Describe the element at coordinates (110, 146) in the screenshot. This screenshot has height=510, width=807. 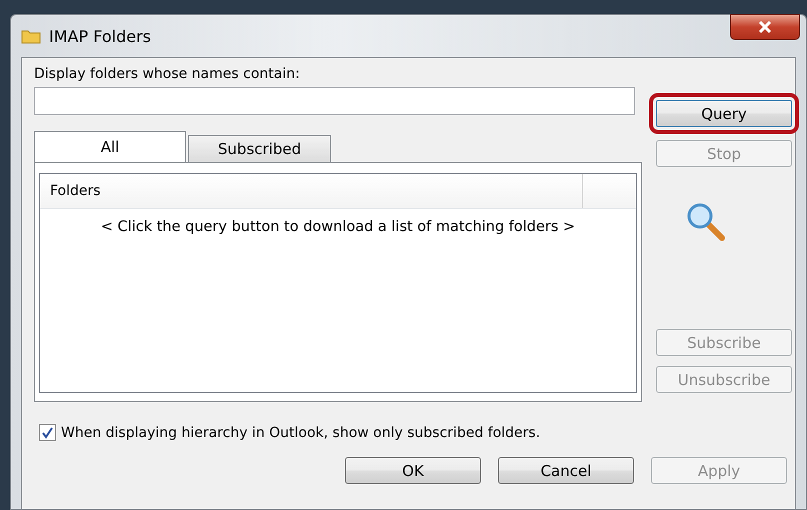
I see `tab: All` at that location.